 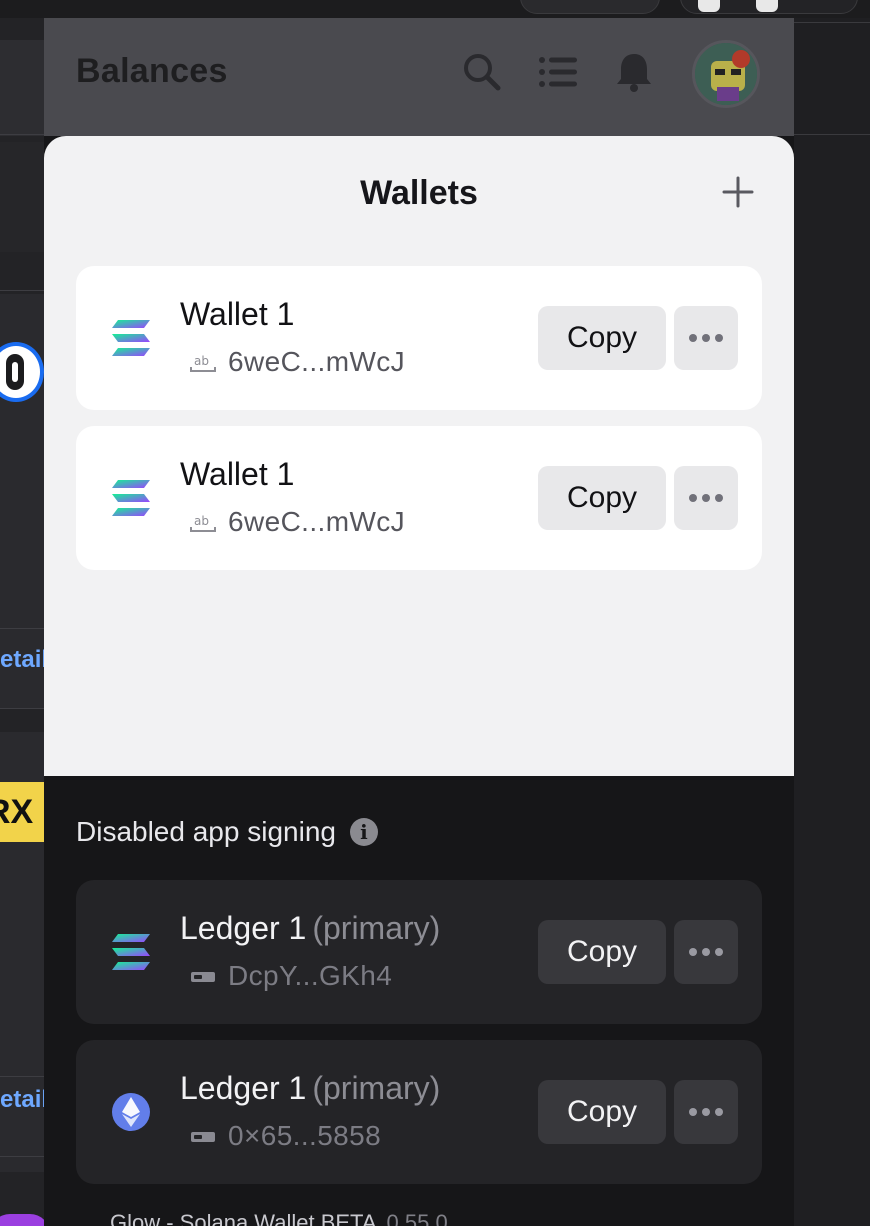 What do you see at coordinates (419, 952) in the screenshot?
I see `ledger-wallet-card: Ledger 1 (primary) DcpY...GKh4 Copy` at bounding box center [419, 952].